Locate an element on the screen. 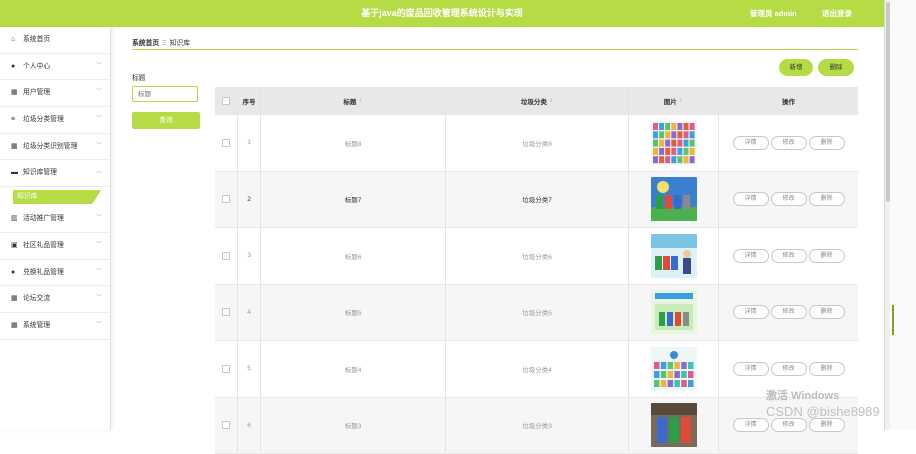  breadcrumb-home: 系统首页 is located at coordinates (145, 43).